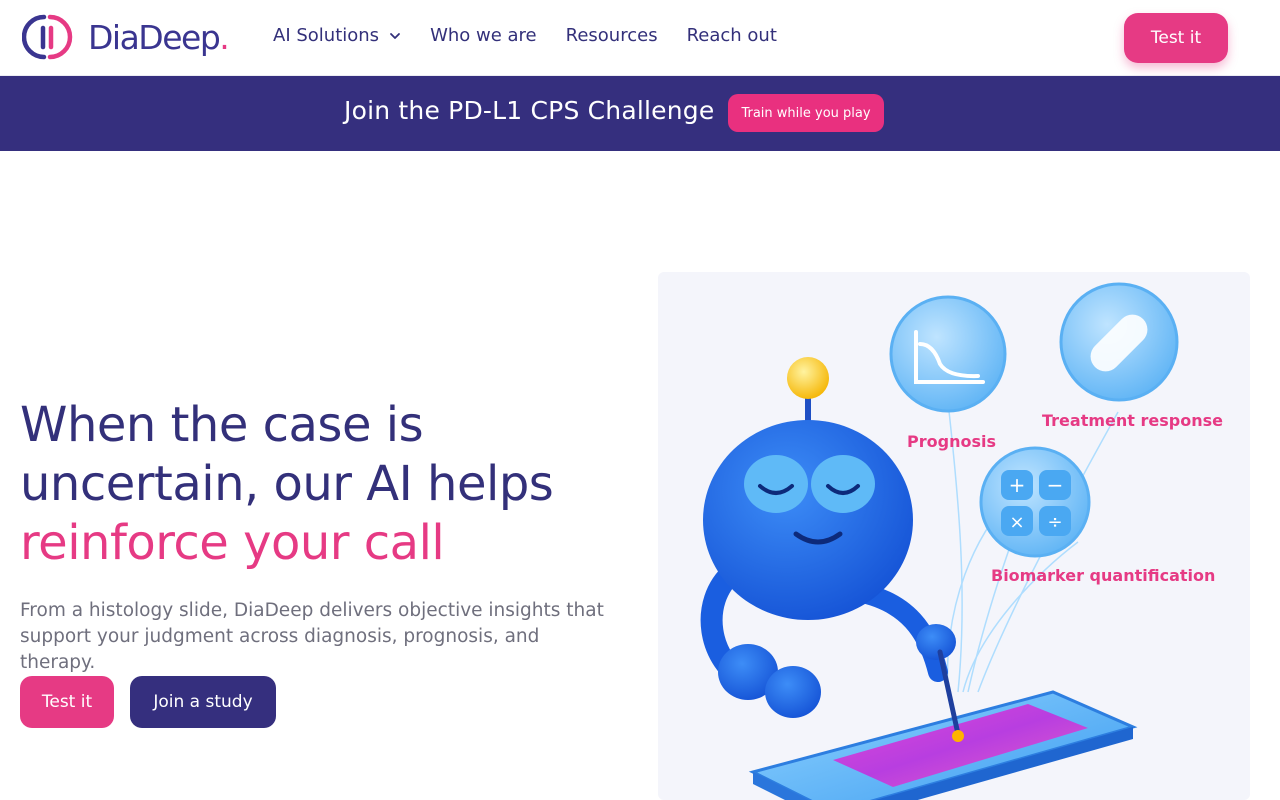 The height and width of the screenshot is (800, 1280). I want to click on nav-ai-solutions-label: AI Solutions, so click(326, 35).